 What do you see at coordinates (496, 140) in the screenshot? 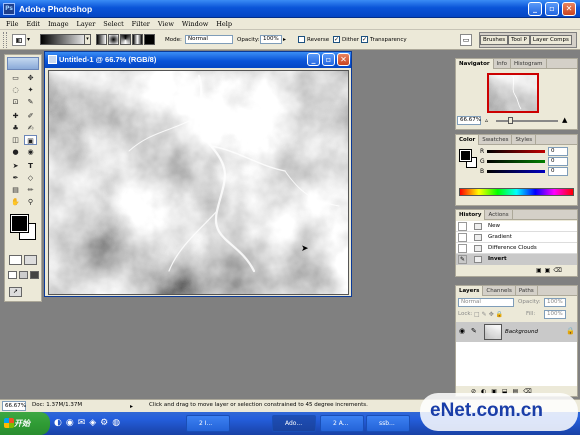
I see `tab-swatches: Swatches` at bounding box center [496, 140].